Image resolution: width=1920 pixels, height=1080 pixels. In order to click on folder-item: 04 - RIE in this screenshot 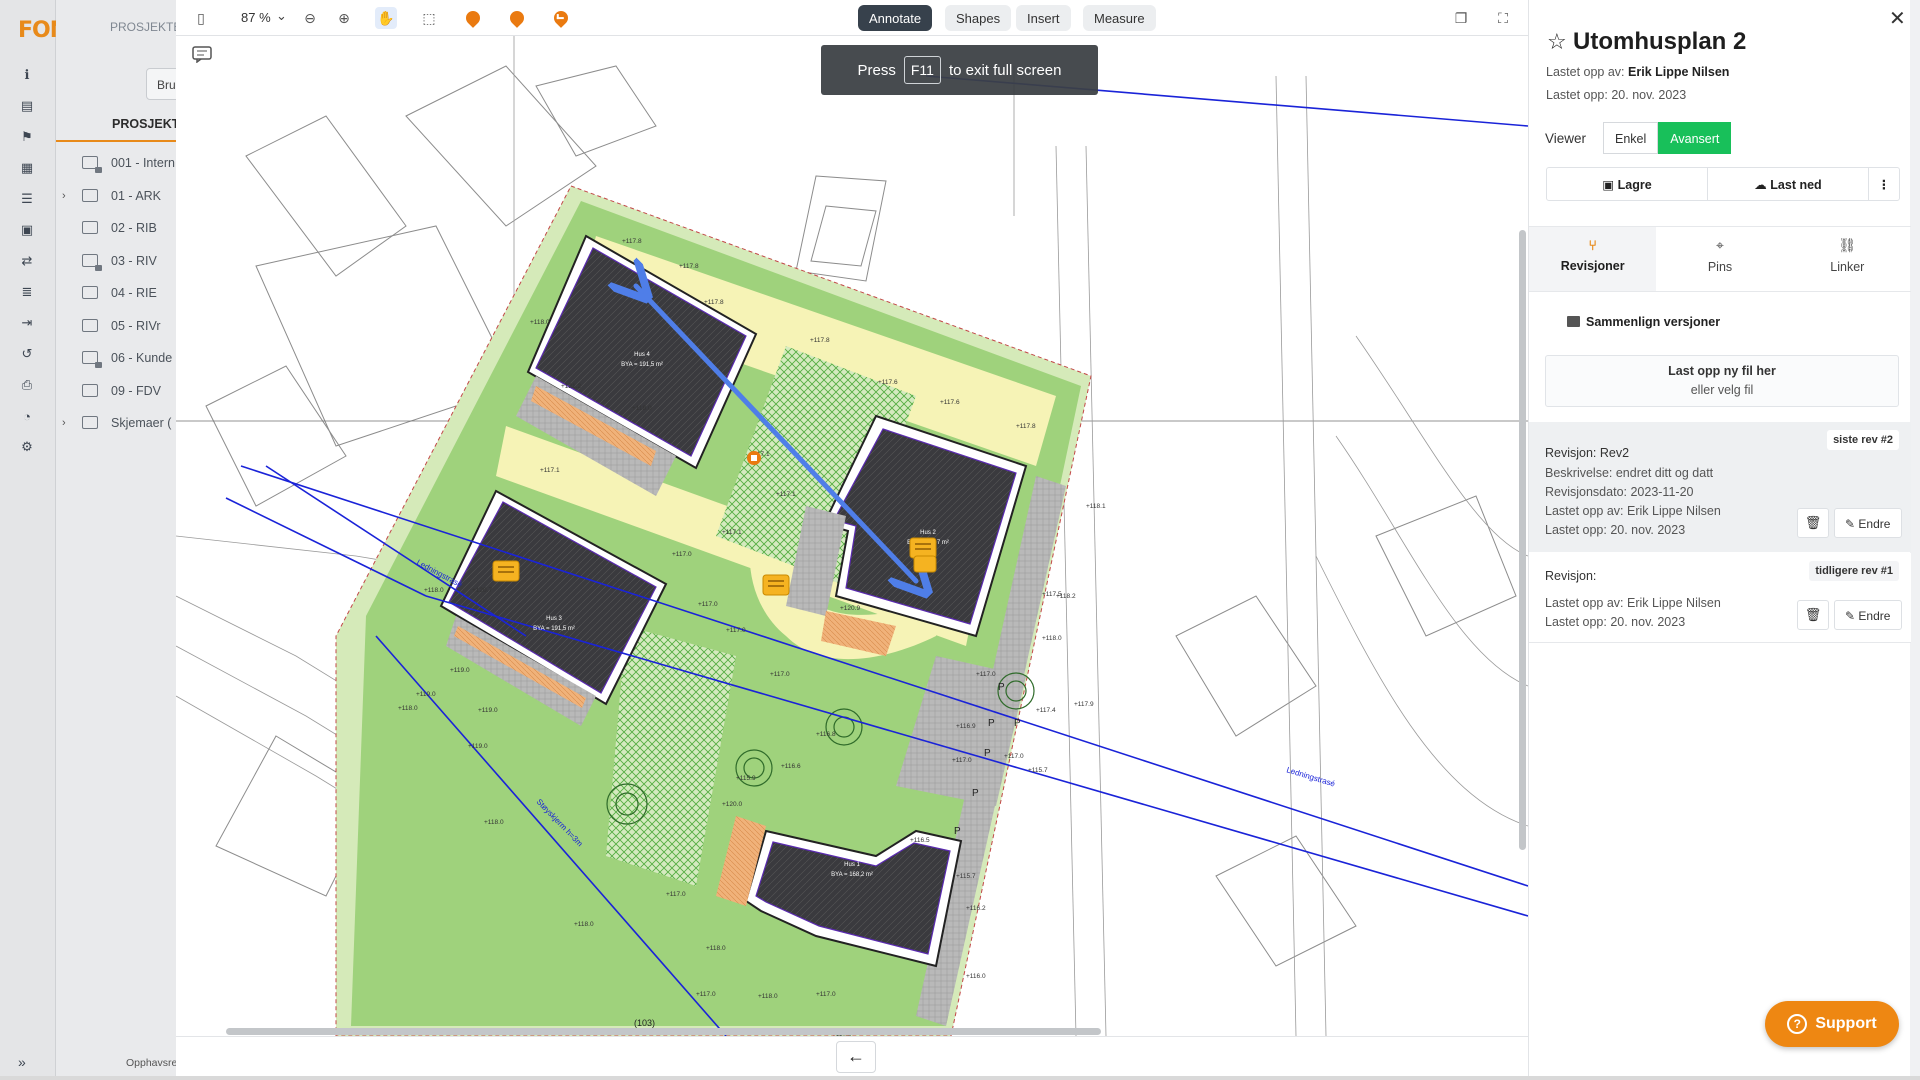, I will do `click(116, 295)`.